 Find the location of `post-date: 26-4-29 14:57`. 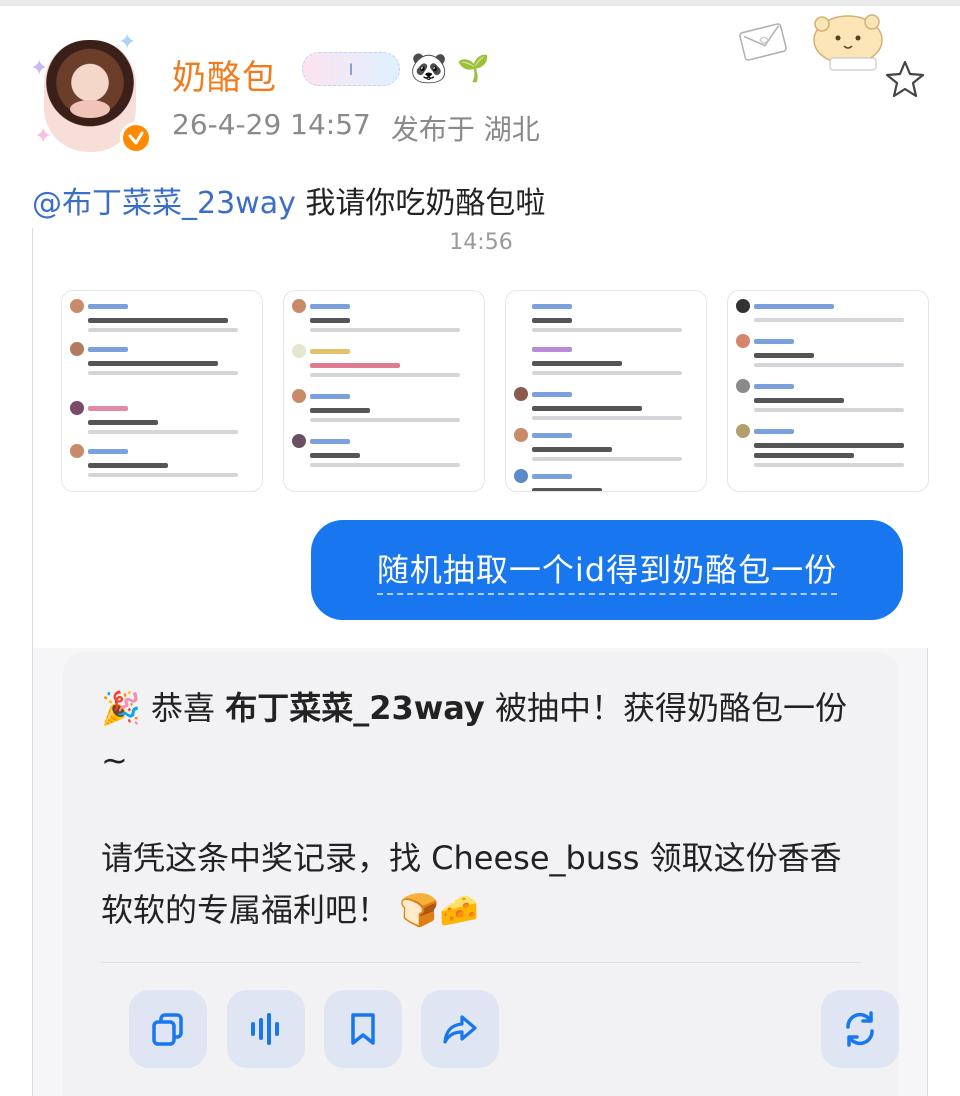

post-date: 26-4-29 14:57 is located at coordinates (271, 124).